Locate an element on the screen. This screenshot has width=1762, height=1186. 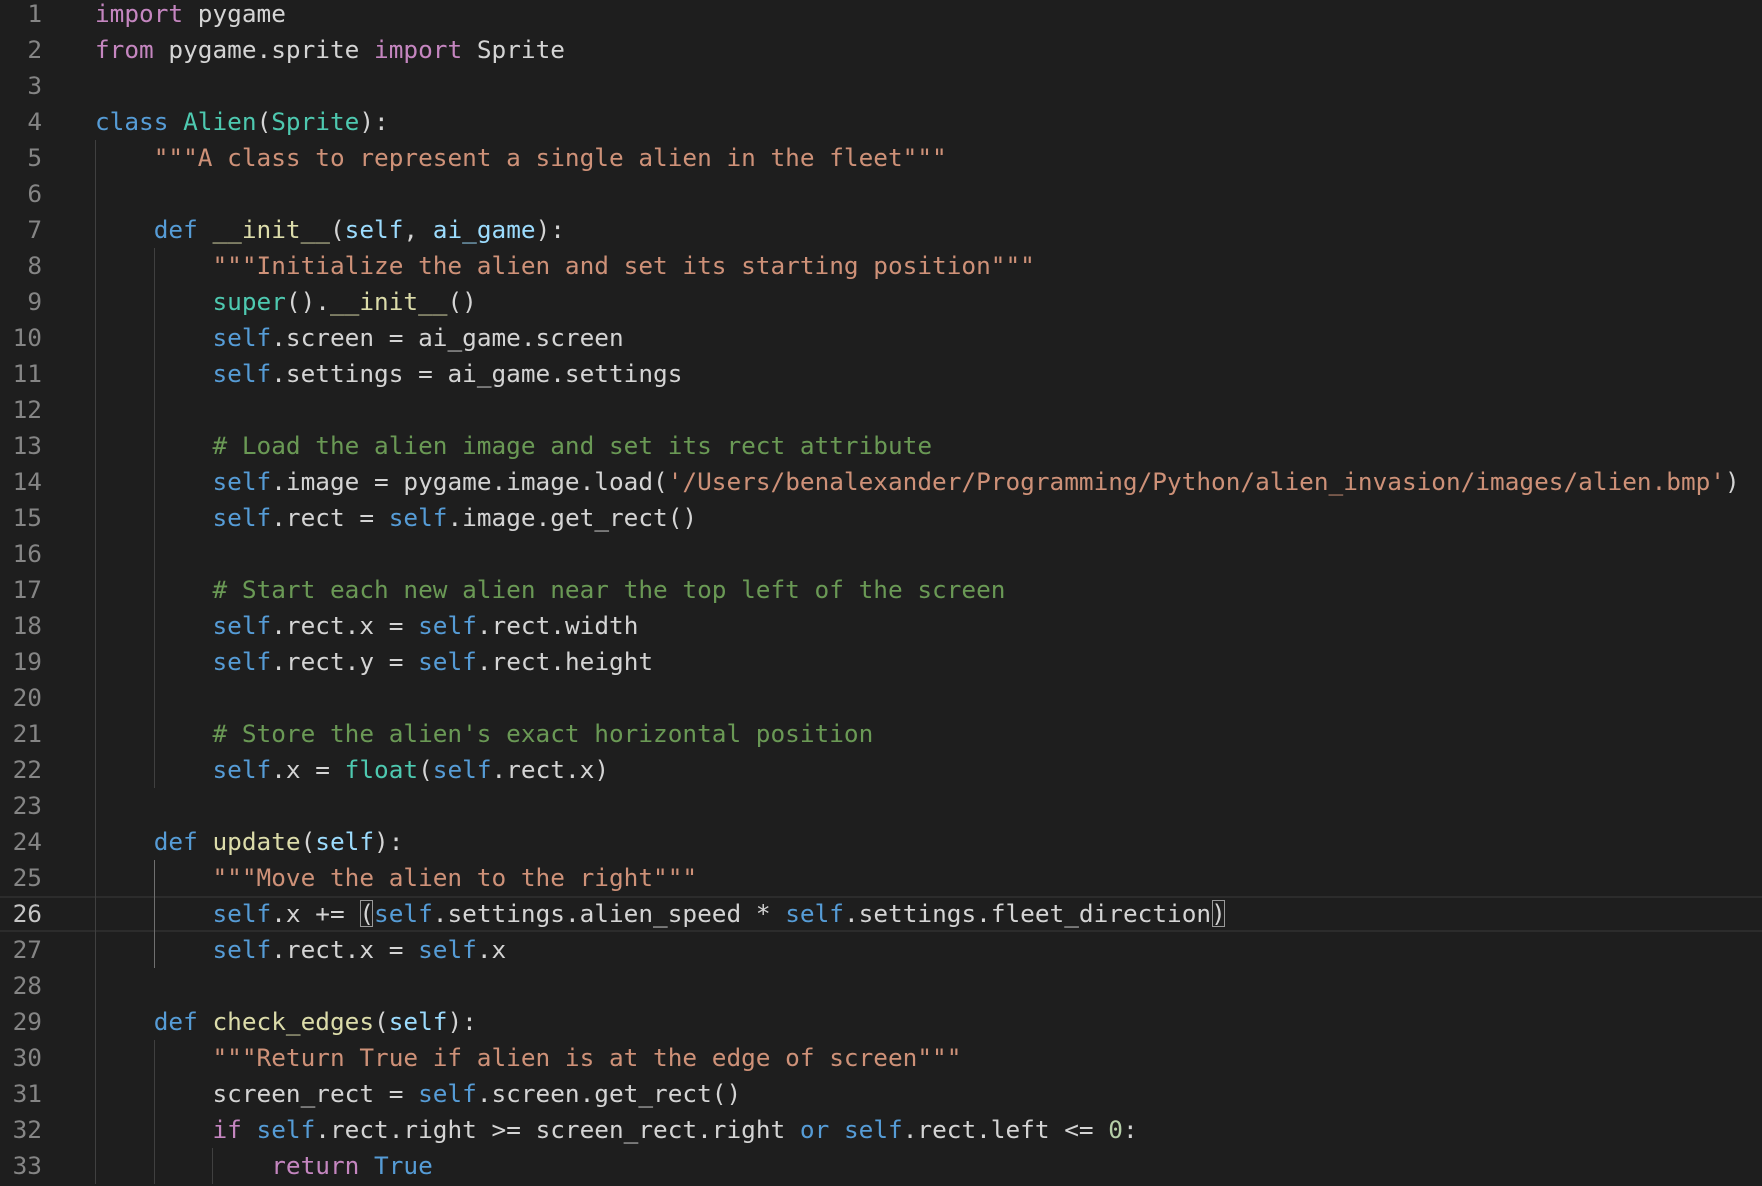
code-line: 11 self.settings = ai_game.settings is located at coordinates (881, 374).